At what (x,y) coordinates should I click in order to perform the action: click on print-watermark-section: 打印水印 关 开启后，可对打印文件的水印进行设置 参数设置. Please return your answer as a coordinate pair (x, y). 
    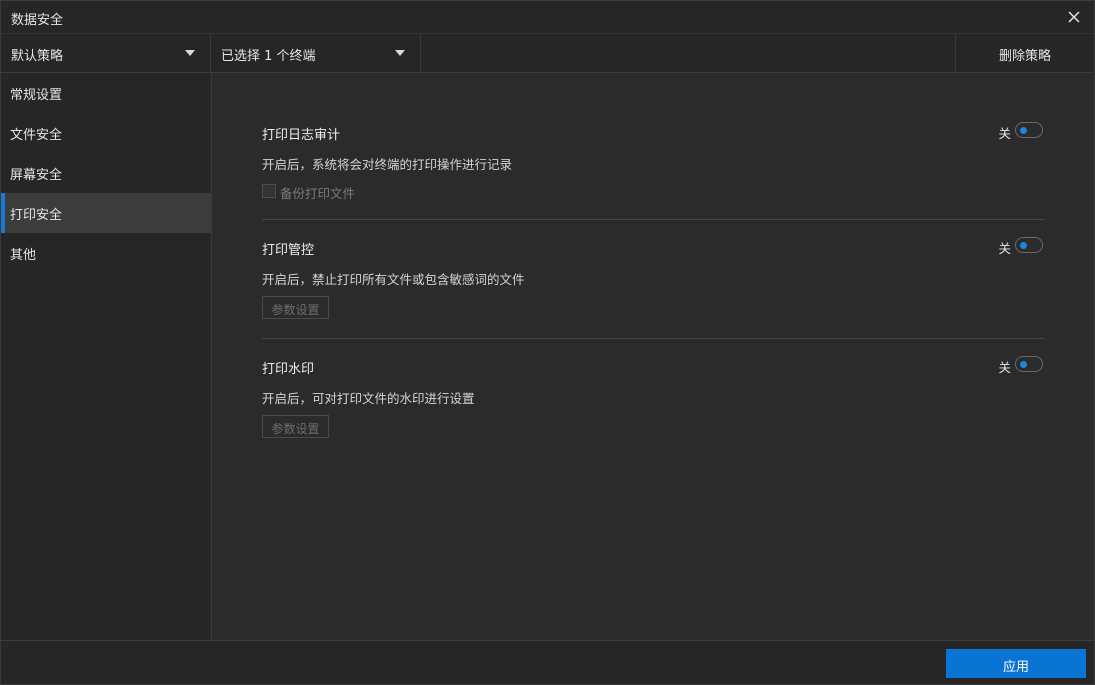
    Looking at the image, I should click on (653, 397).